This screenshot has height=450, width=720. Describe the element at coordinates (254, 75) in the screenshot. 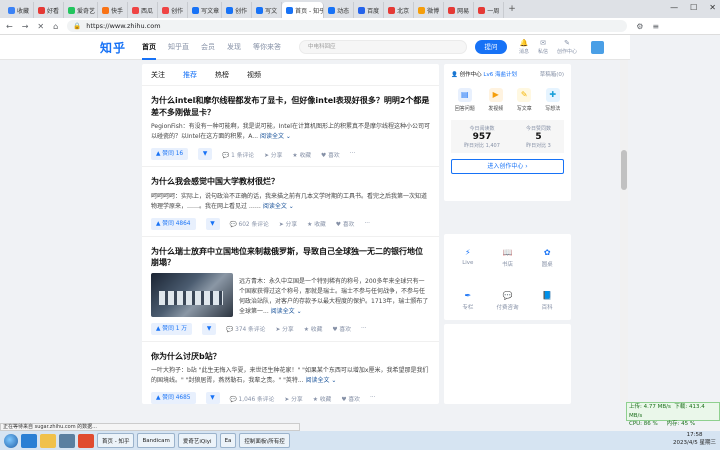

I see `feed-tab: 视频` at that location.